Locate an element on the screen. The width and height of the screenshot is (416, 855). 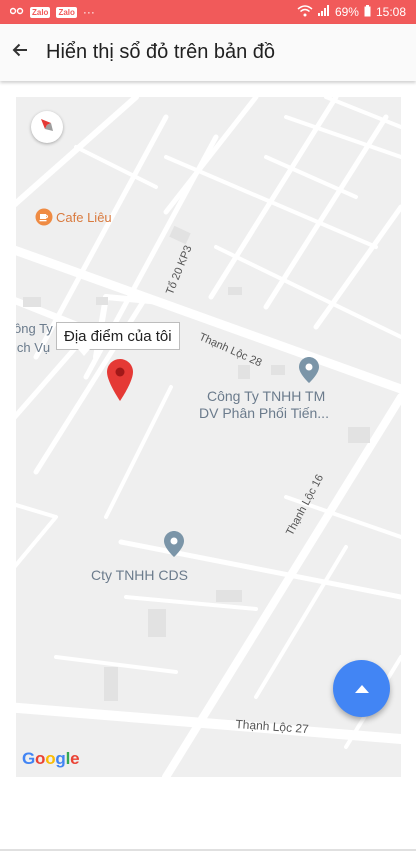
arrow-up-icon is located at coordinates (361, 689).